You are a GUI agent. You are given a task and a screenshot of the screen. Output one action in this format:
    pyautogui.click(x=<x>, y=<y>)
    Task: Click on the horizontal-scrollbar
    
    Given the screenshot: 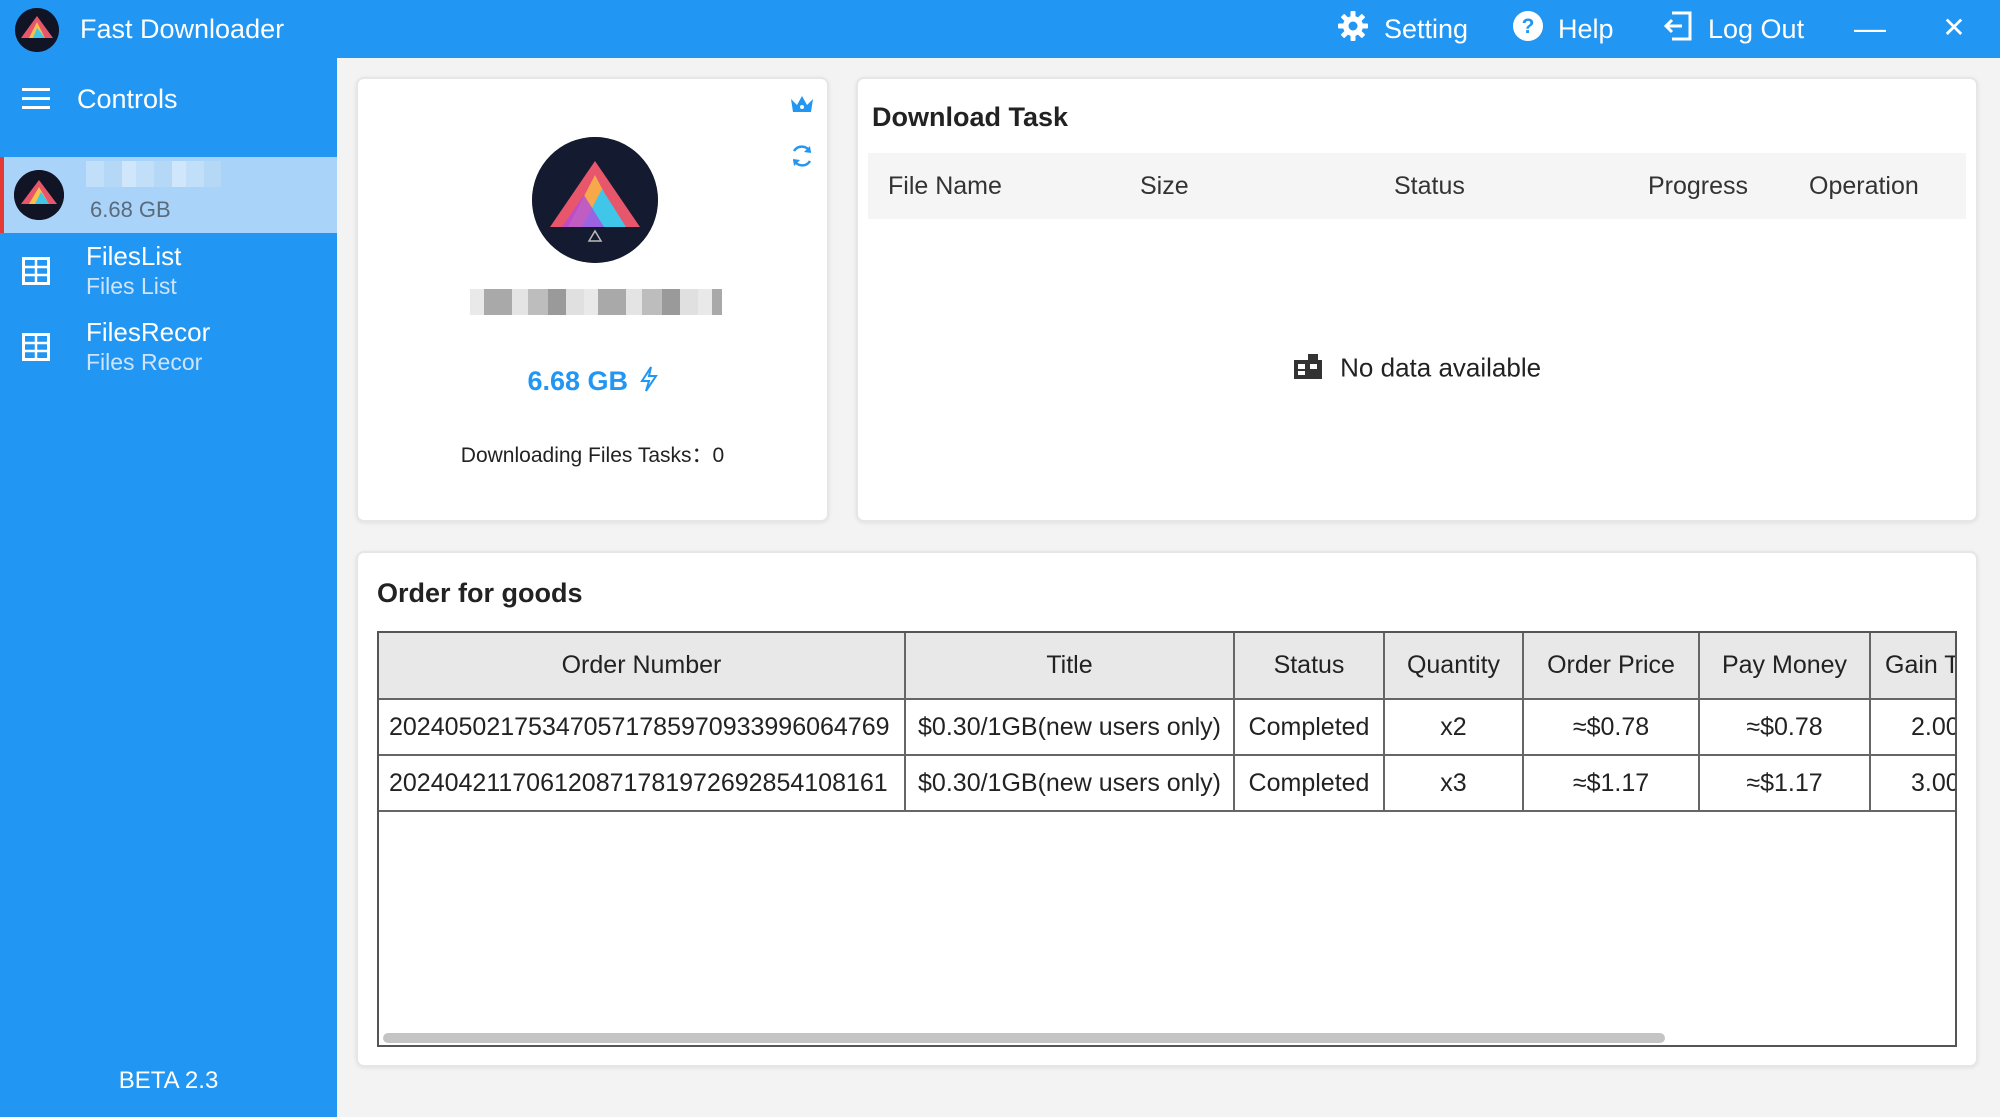 What is the action you would take?
    pyautogui.click(x=1024, y=1038)
    